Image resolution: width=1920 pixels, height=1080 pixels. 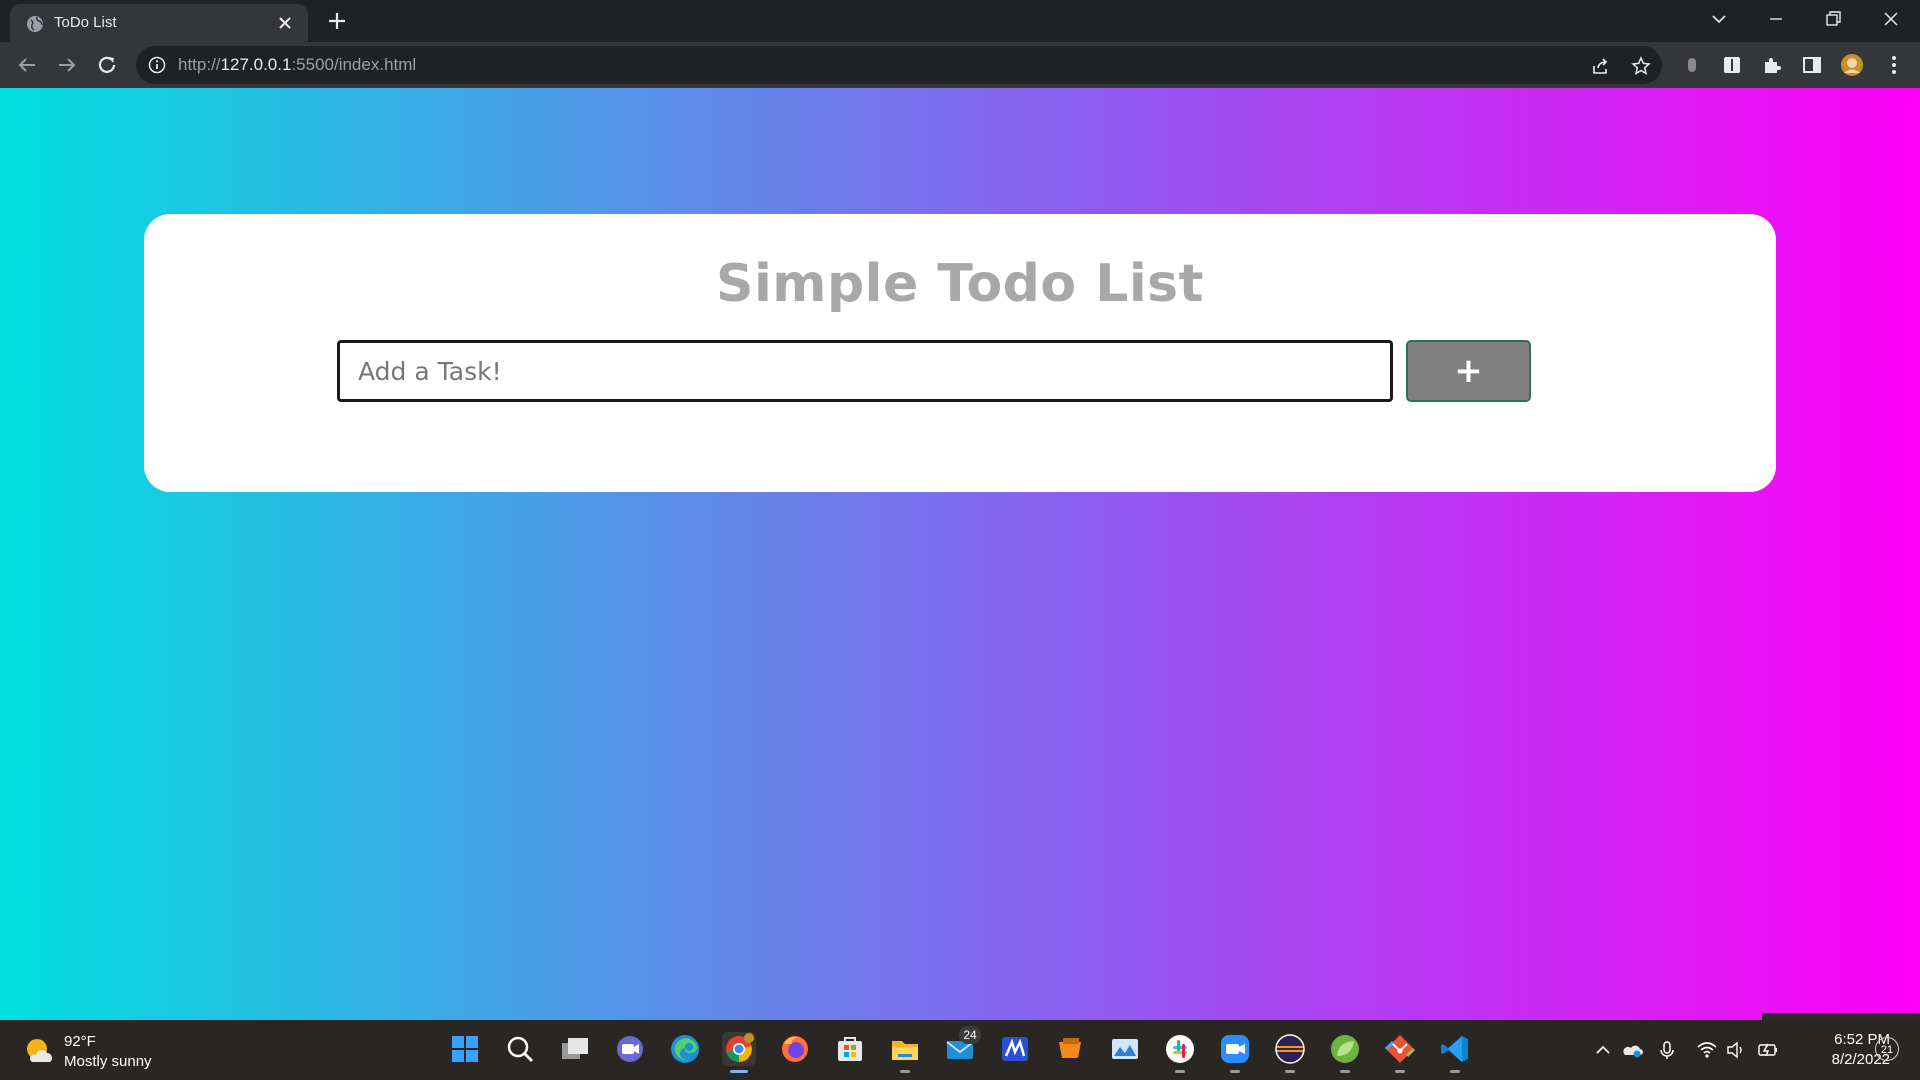 What do you see at coordinates (1235, 1071) in the screenshot?
I see `zoom-running-indicator` at bounding box center [1235, 1071].